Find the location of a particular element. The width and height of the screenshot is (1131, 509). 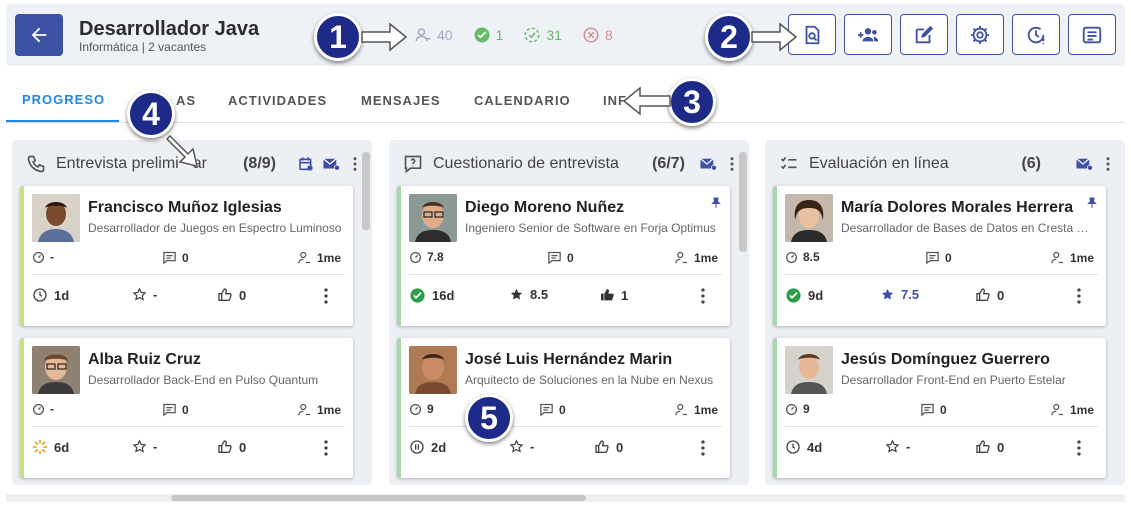

column-count: (8/9) is located at coordinates (259, 163).